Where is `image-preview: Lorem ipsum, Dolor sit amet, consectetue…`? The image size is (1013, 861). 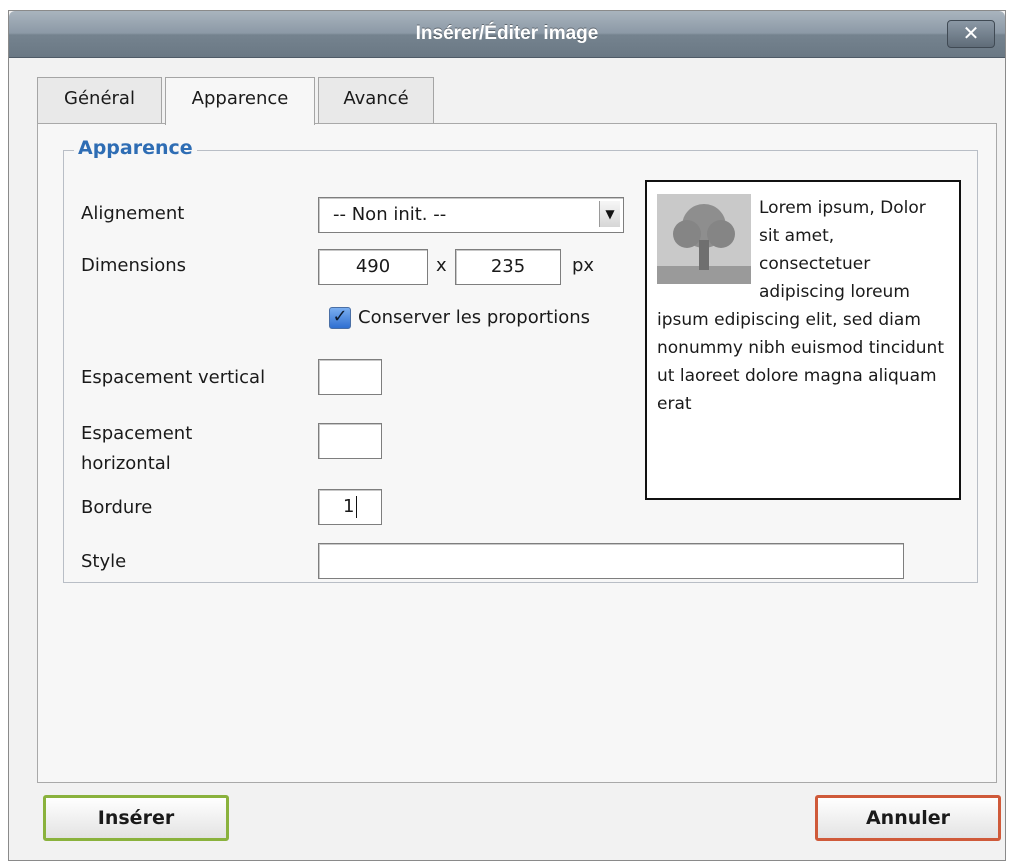 image-preview: Lorem ipsum, Dolor sit amet, consectetue… is located at coordinates (803, 340).